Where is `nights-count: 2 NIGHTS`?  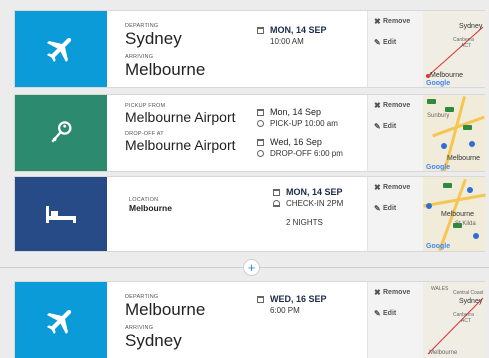 nights-count: 2 NIGHTS is located at coordinates (304, 222).